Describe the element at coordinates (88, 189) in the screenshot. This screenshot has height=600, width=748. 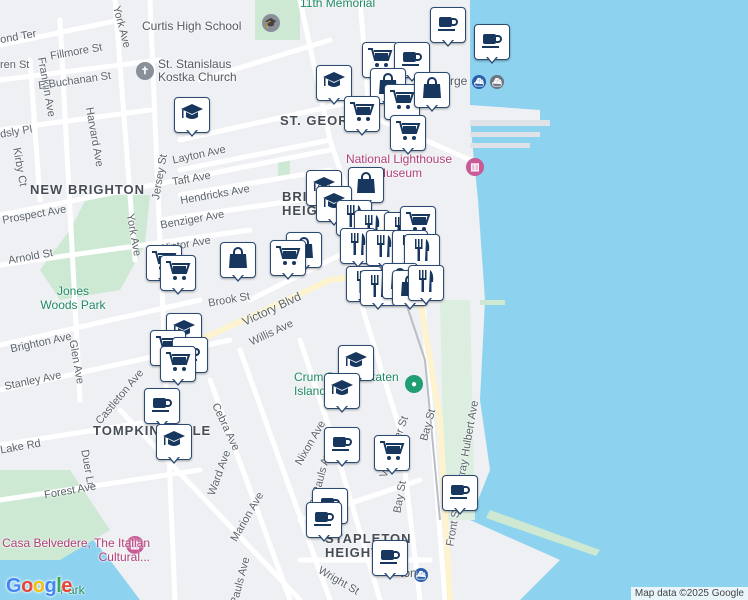
I see `neighborhood-label: NEW BRIGHTON` at that location.